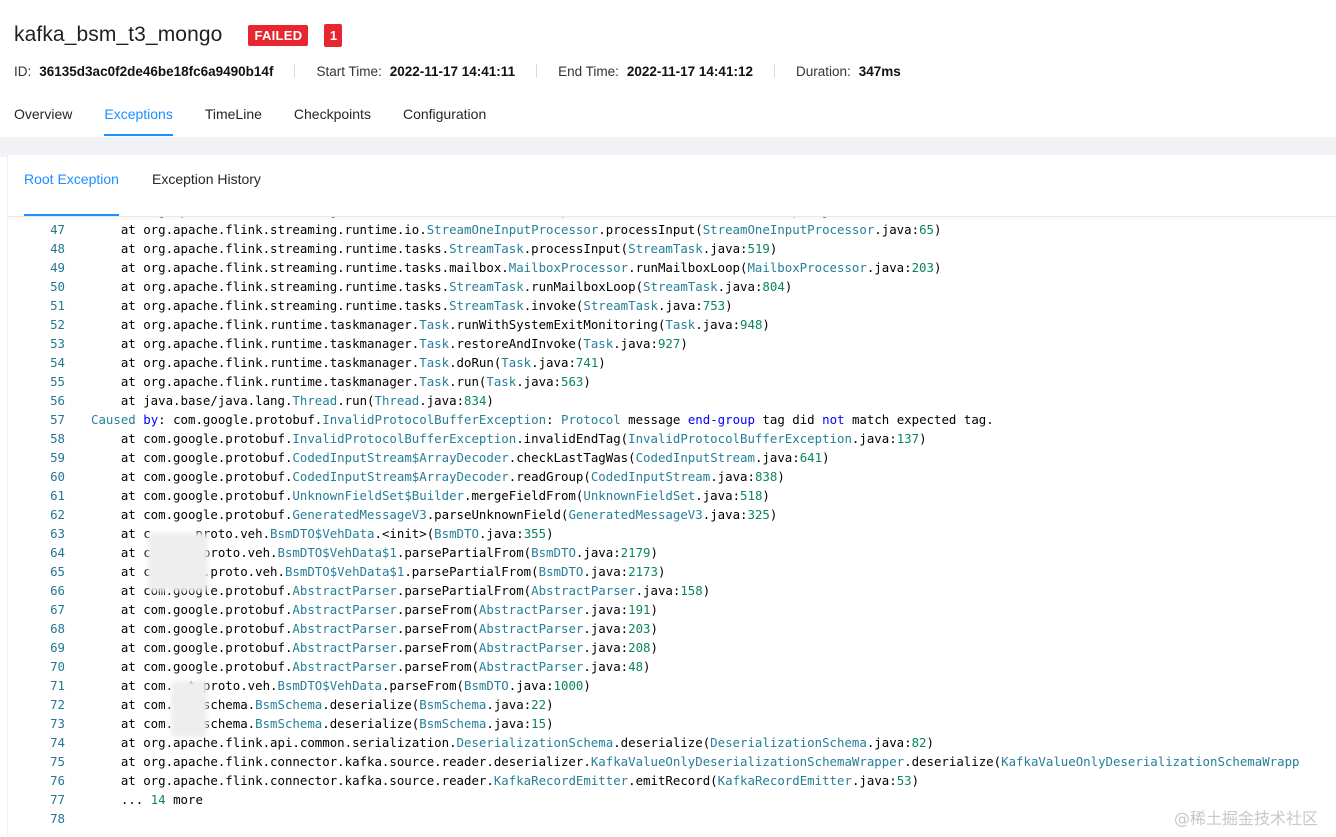 This screenshot has width=1336, height=837. Describe the element at coordinates (689, 71) in the screenshot. I see `end-time-value: 2022-11-17 14:41:12` at that location.